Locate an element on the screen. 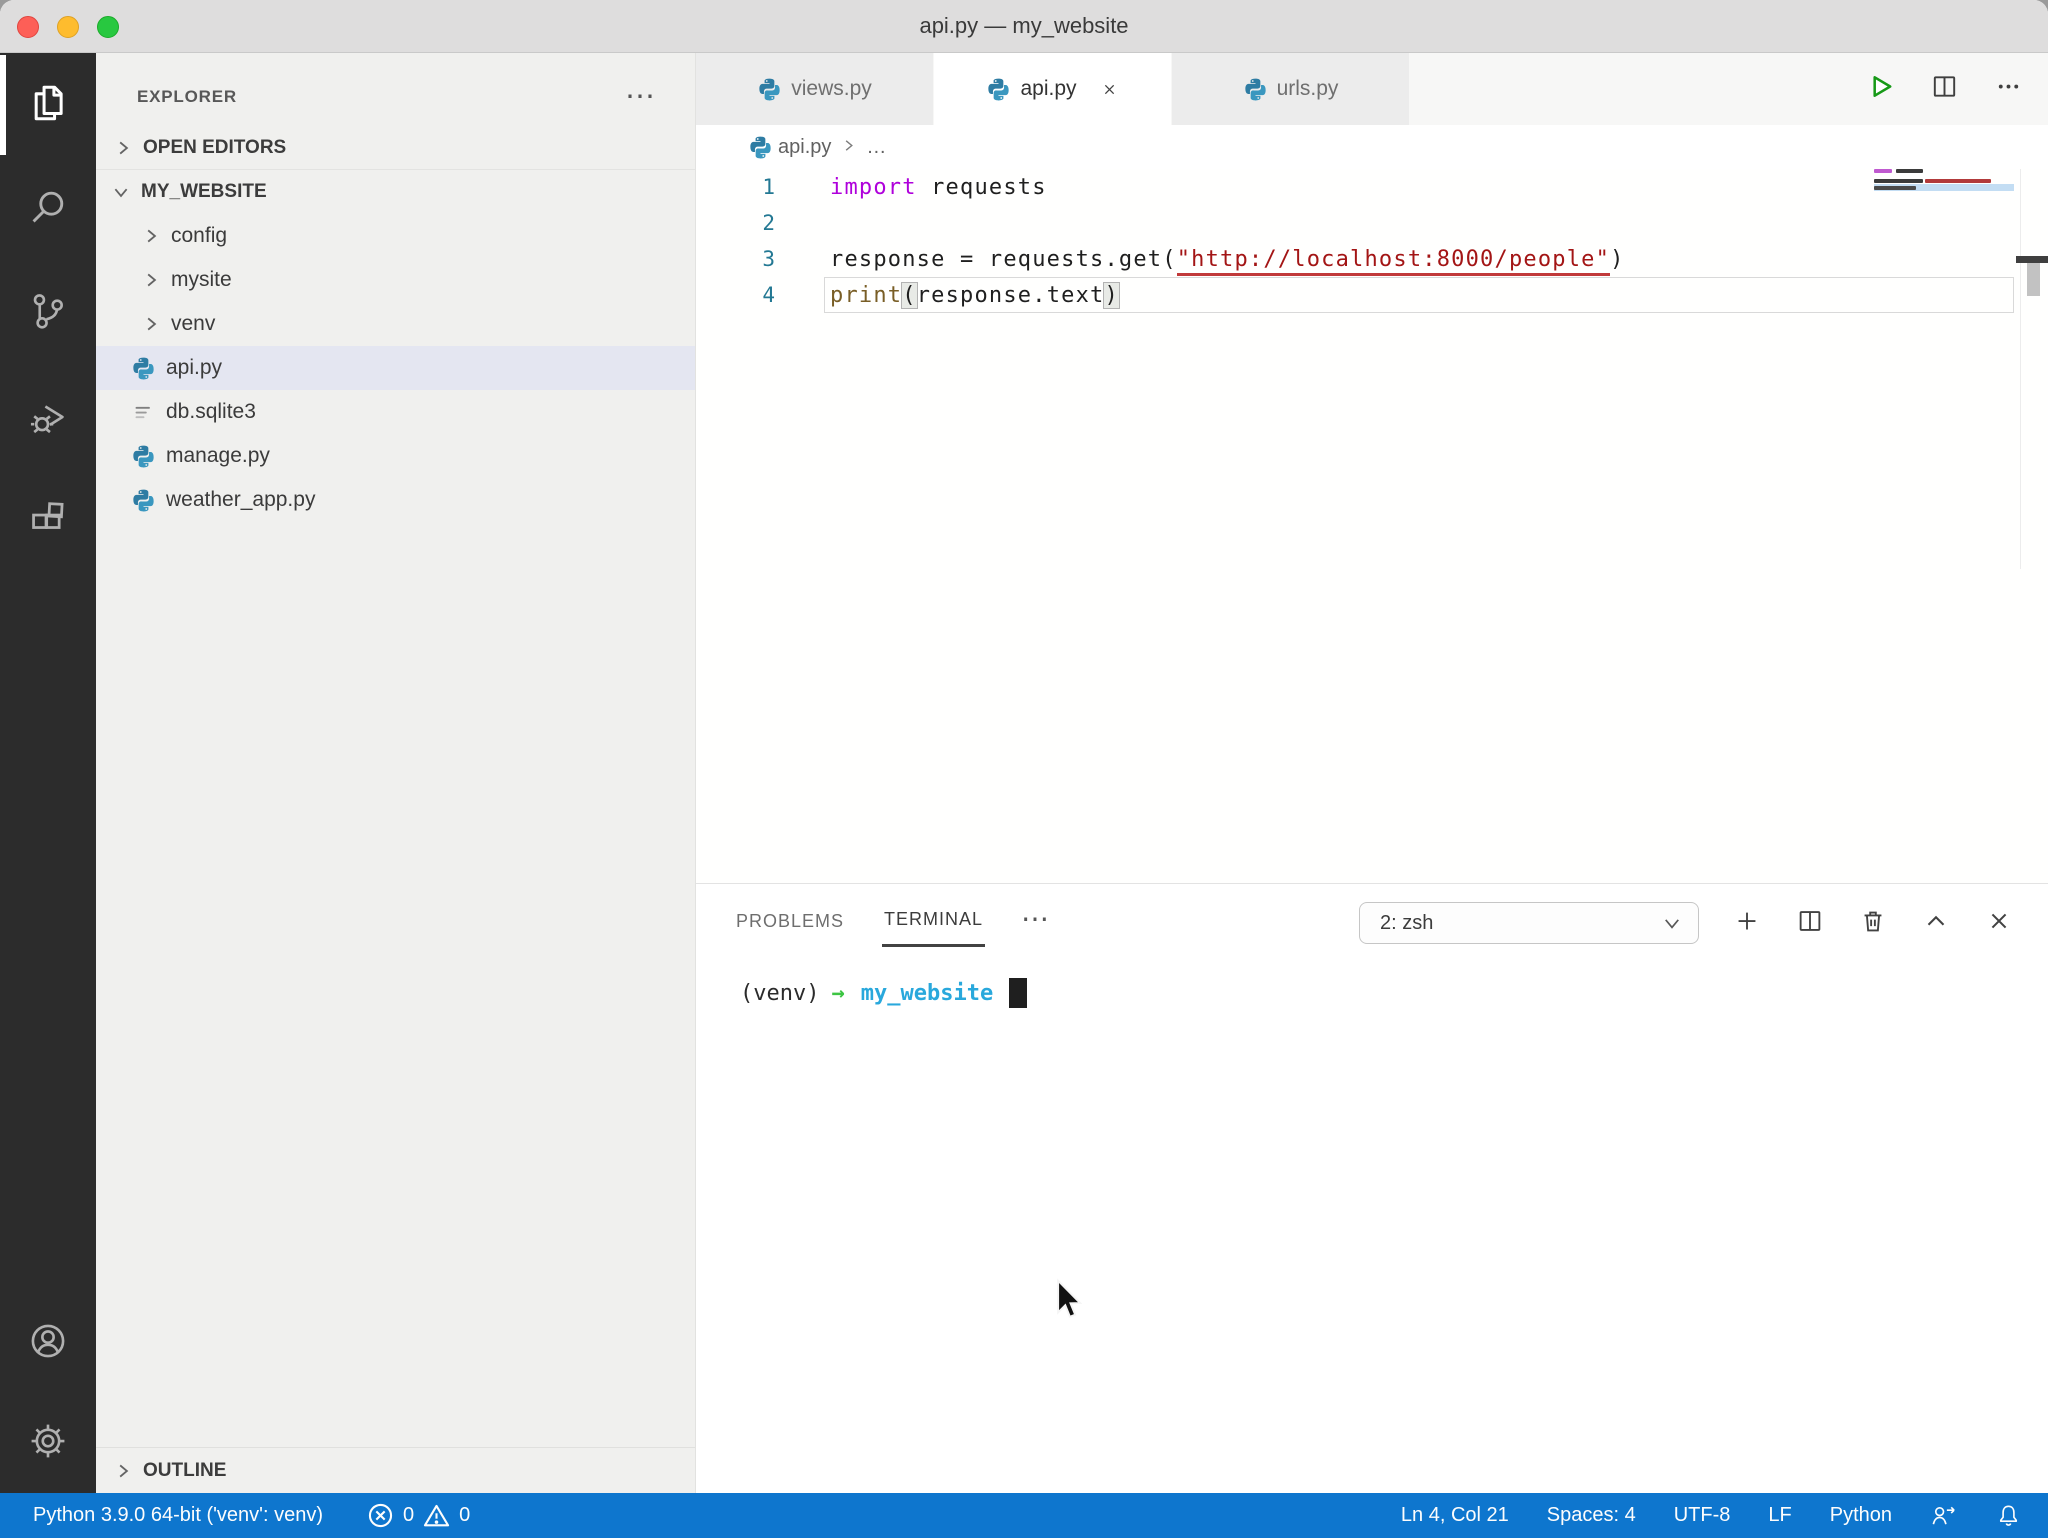  terminal-prompt-line: (venv) → my_website is located at coordinates (1394, 993).